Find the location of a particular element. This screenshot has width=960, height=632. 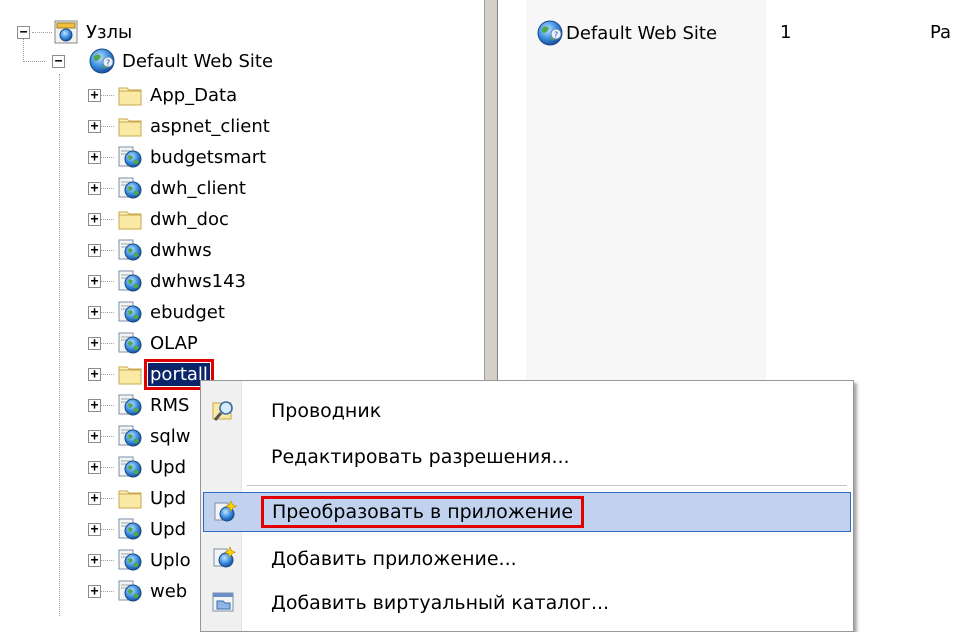

tree-node-11: sqlw is located at coordinates (154, 436).